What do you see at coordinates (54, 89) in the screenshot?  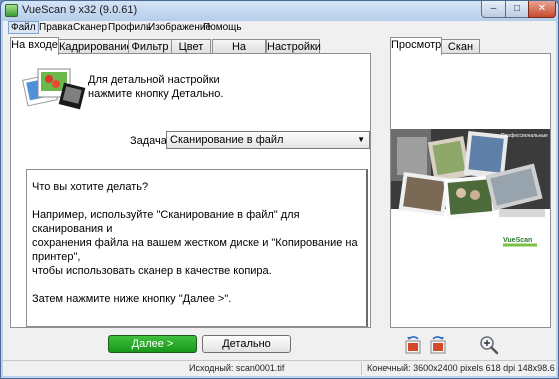 I see `photos-icon` at bounding box center [54, 89].